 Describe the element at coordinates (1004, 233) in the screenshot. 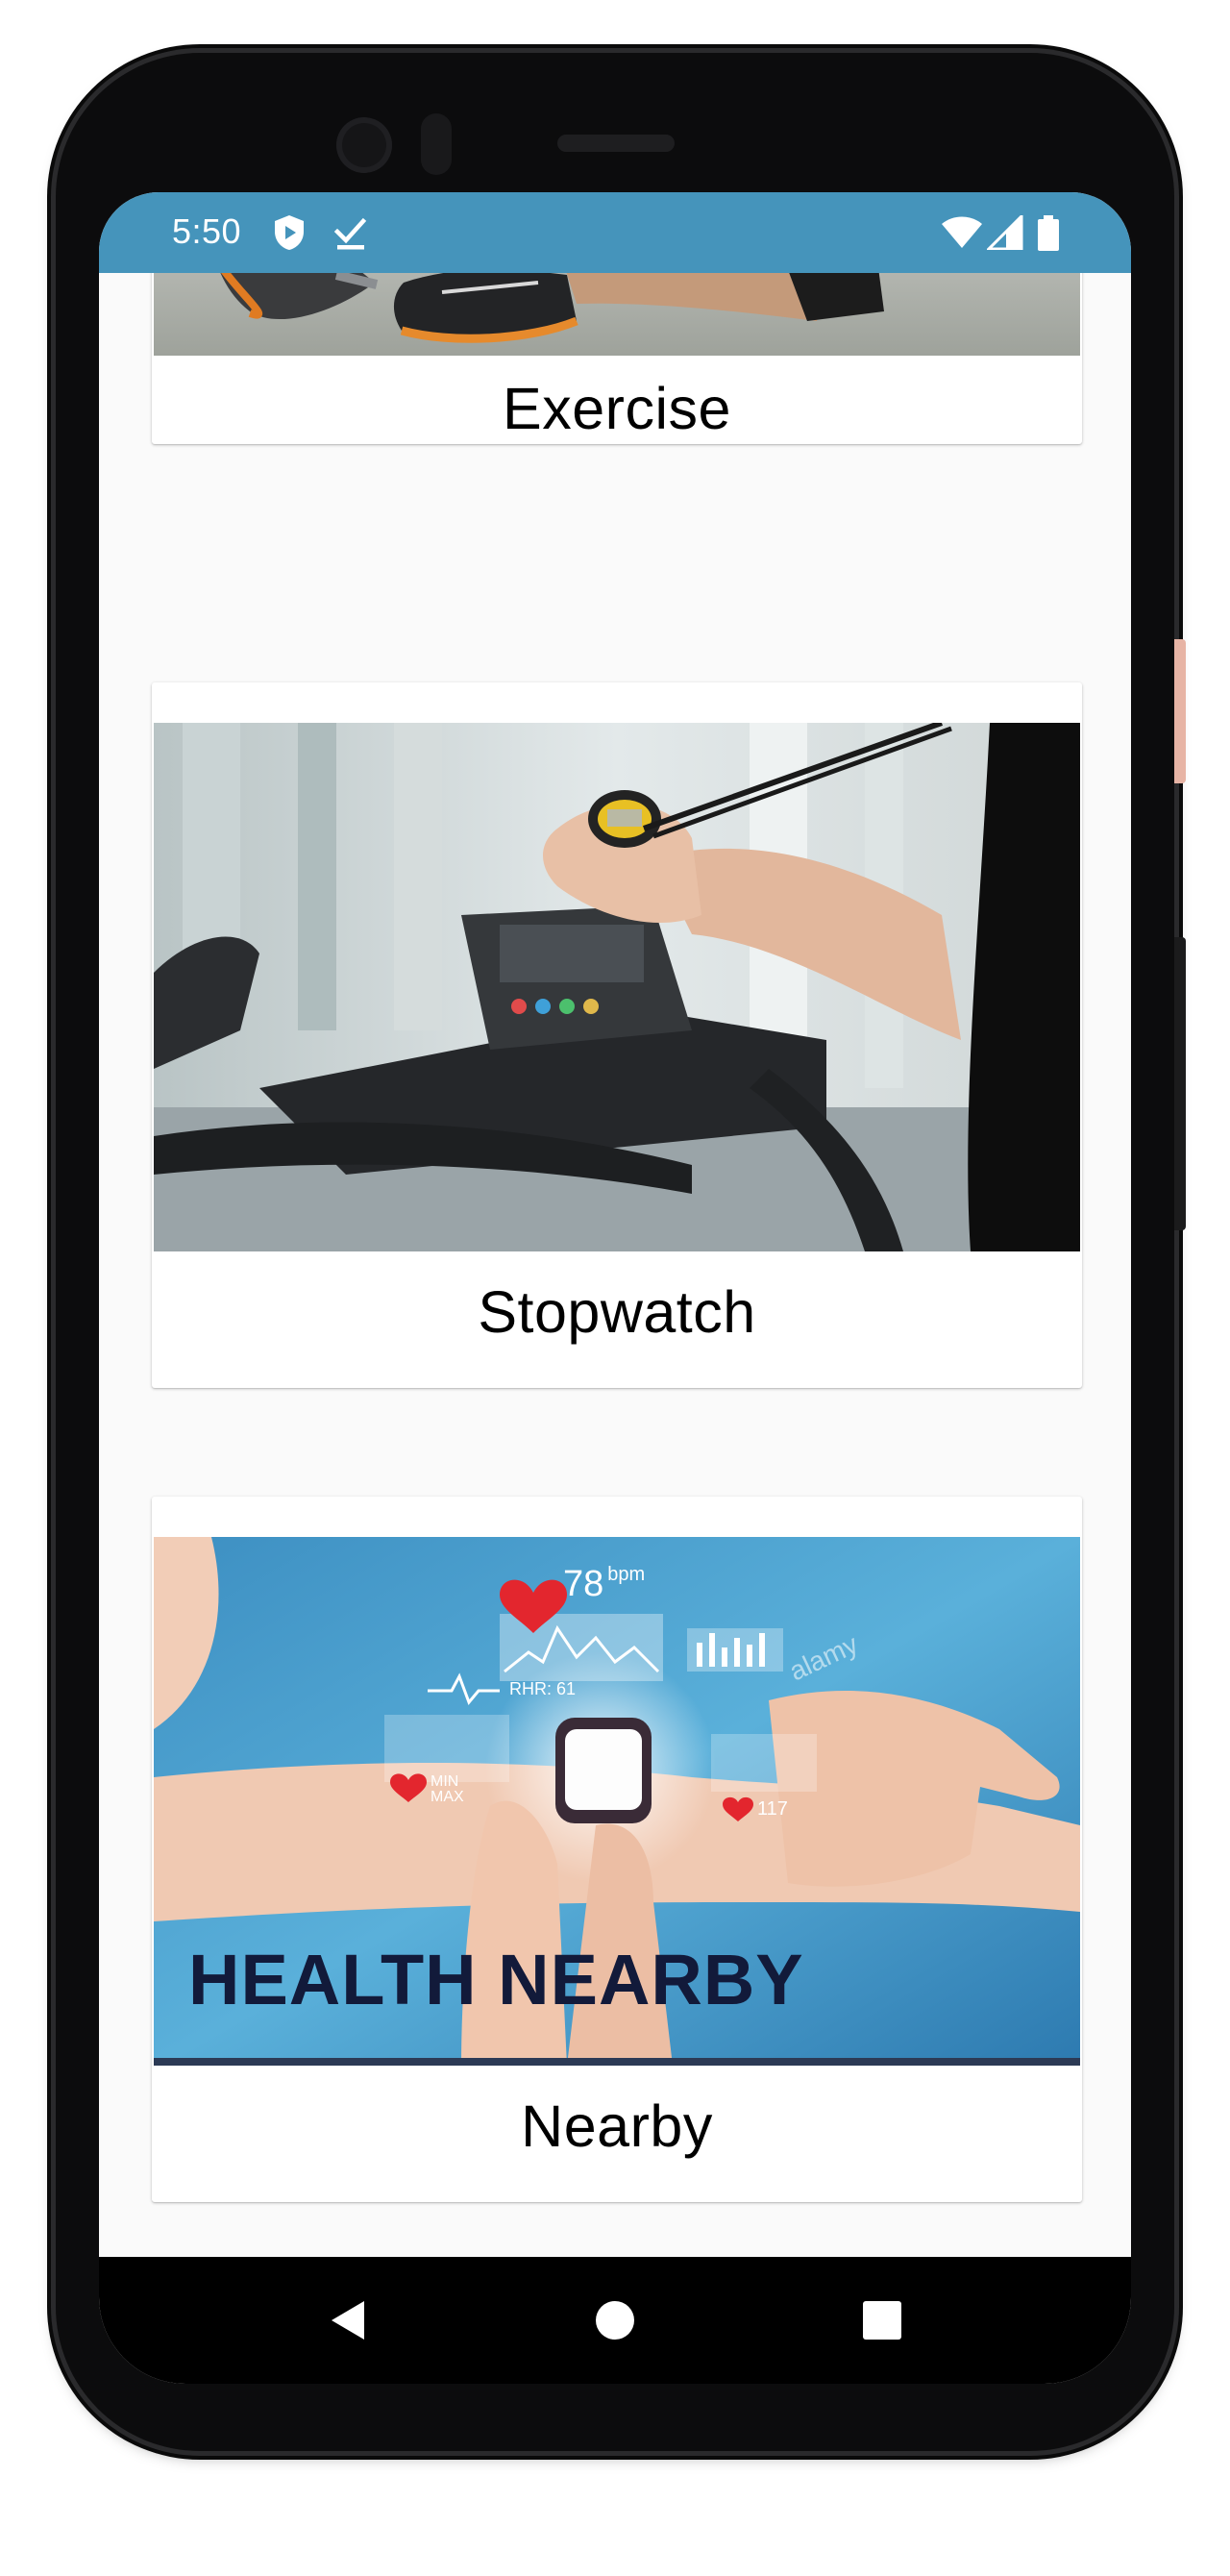

I see `signal-icon` at that location.